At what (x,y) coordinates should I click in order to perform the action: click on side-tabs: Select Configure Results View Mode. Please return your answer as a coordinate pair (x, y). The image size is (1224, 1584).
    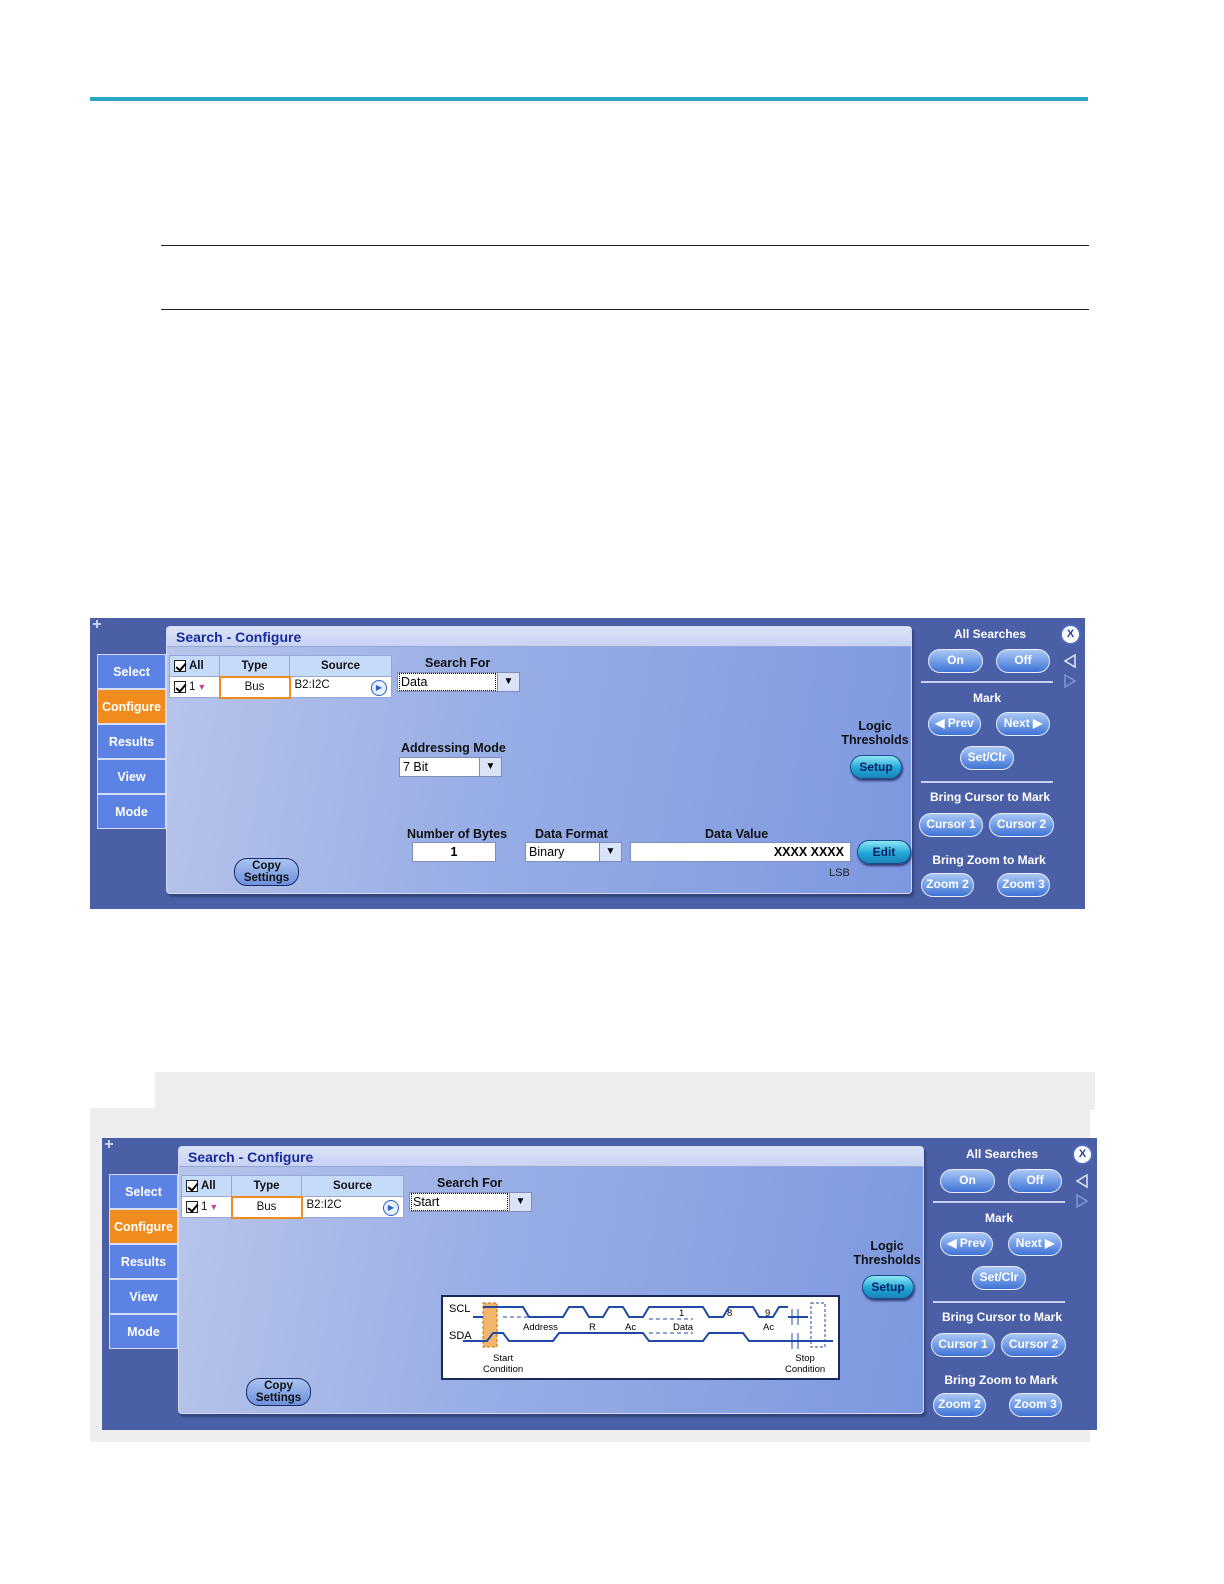
    Looking at the image, I should click on (131, 741).